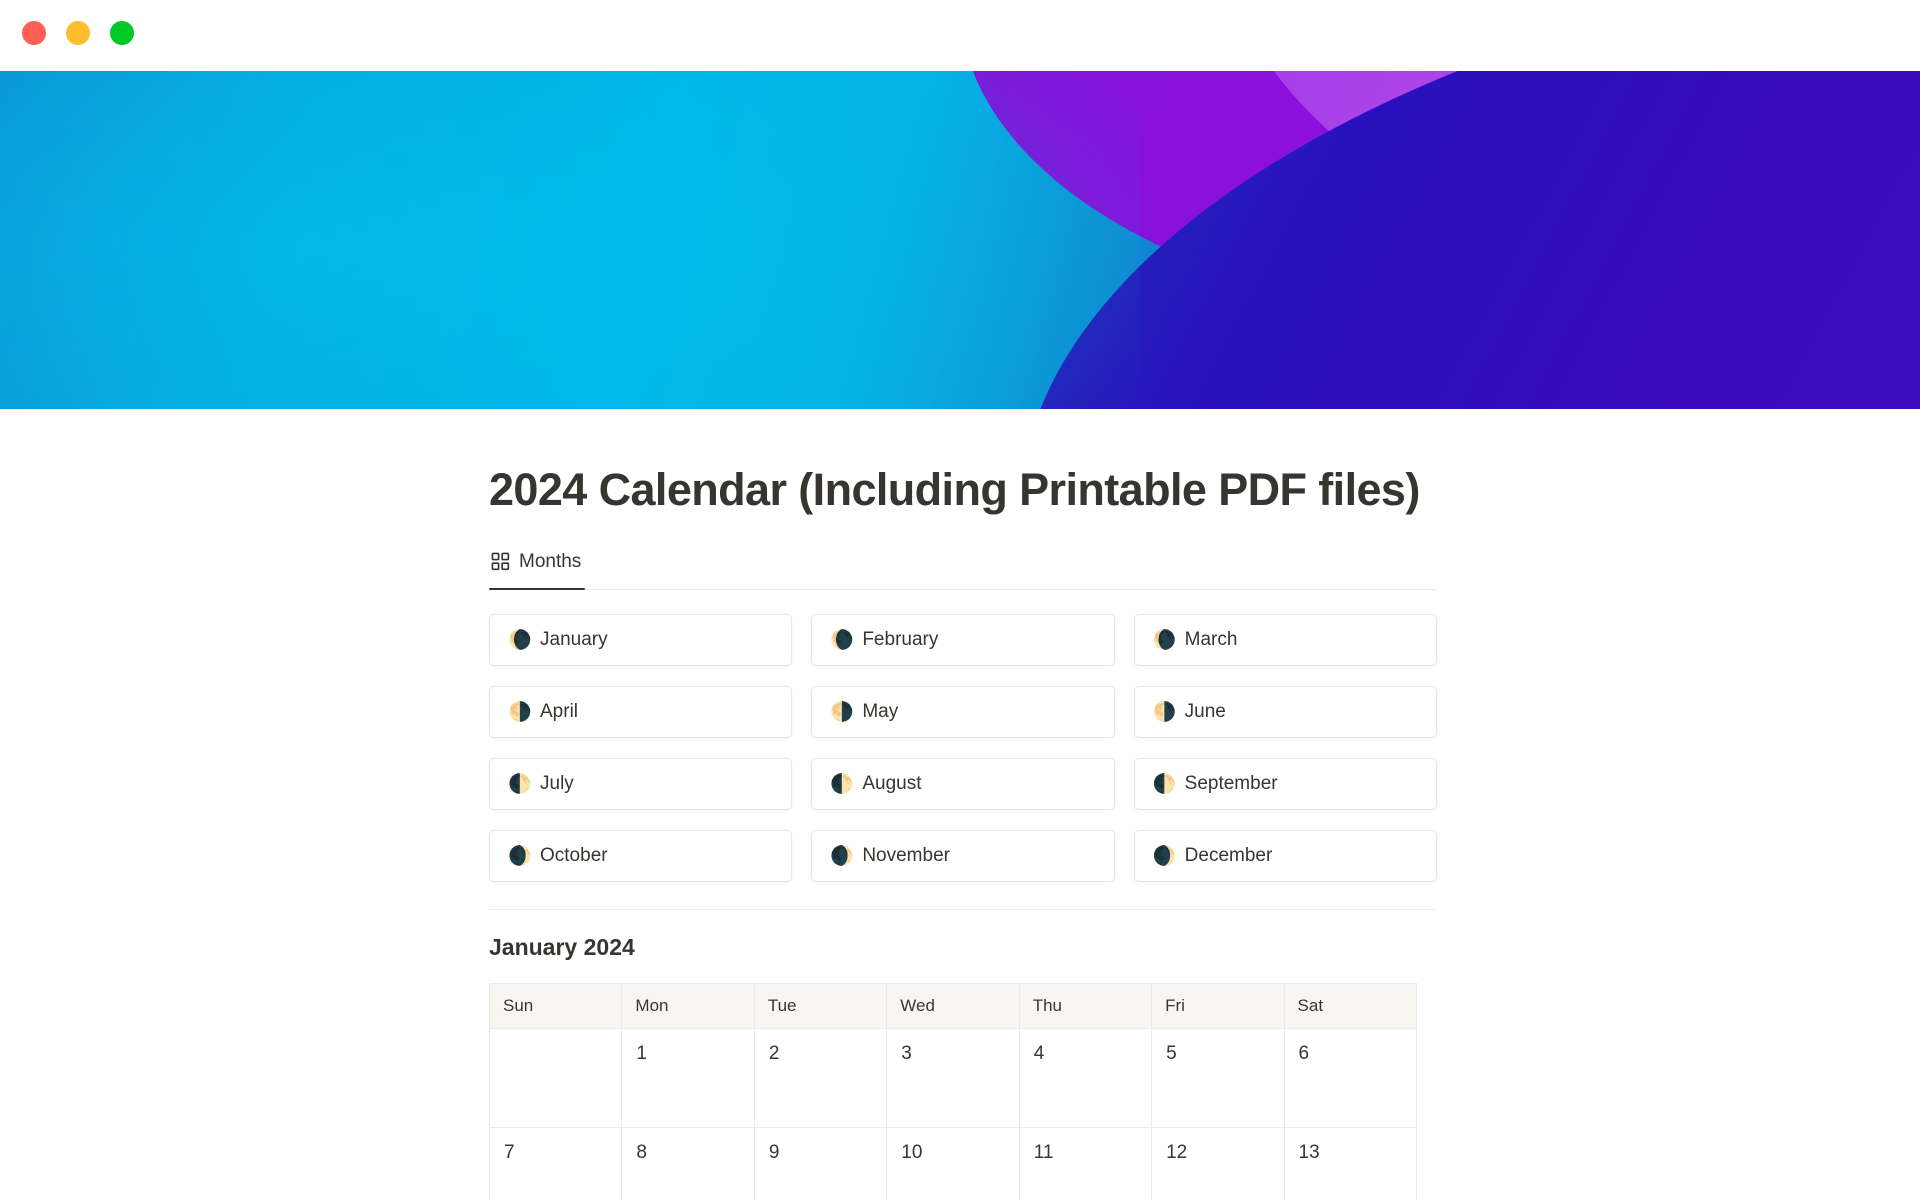 The width and height of the screenshot is (1920, 1200). What do you see at coordinates (641, 784) in the screenshot?
I see `month-card-july: 🌓 July` at bounding box center [641, 784].